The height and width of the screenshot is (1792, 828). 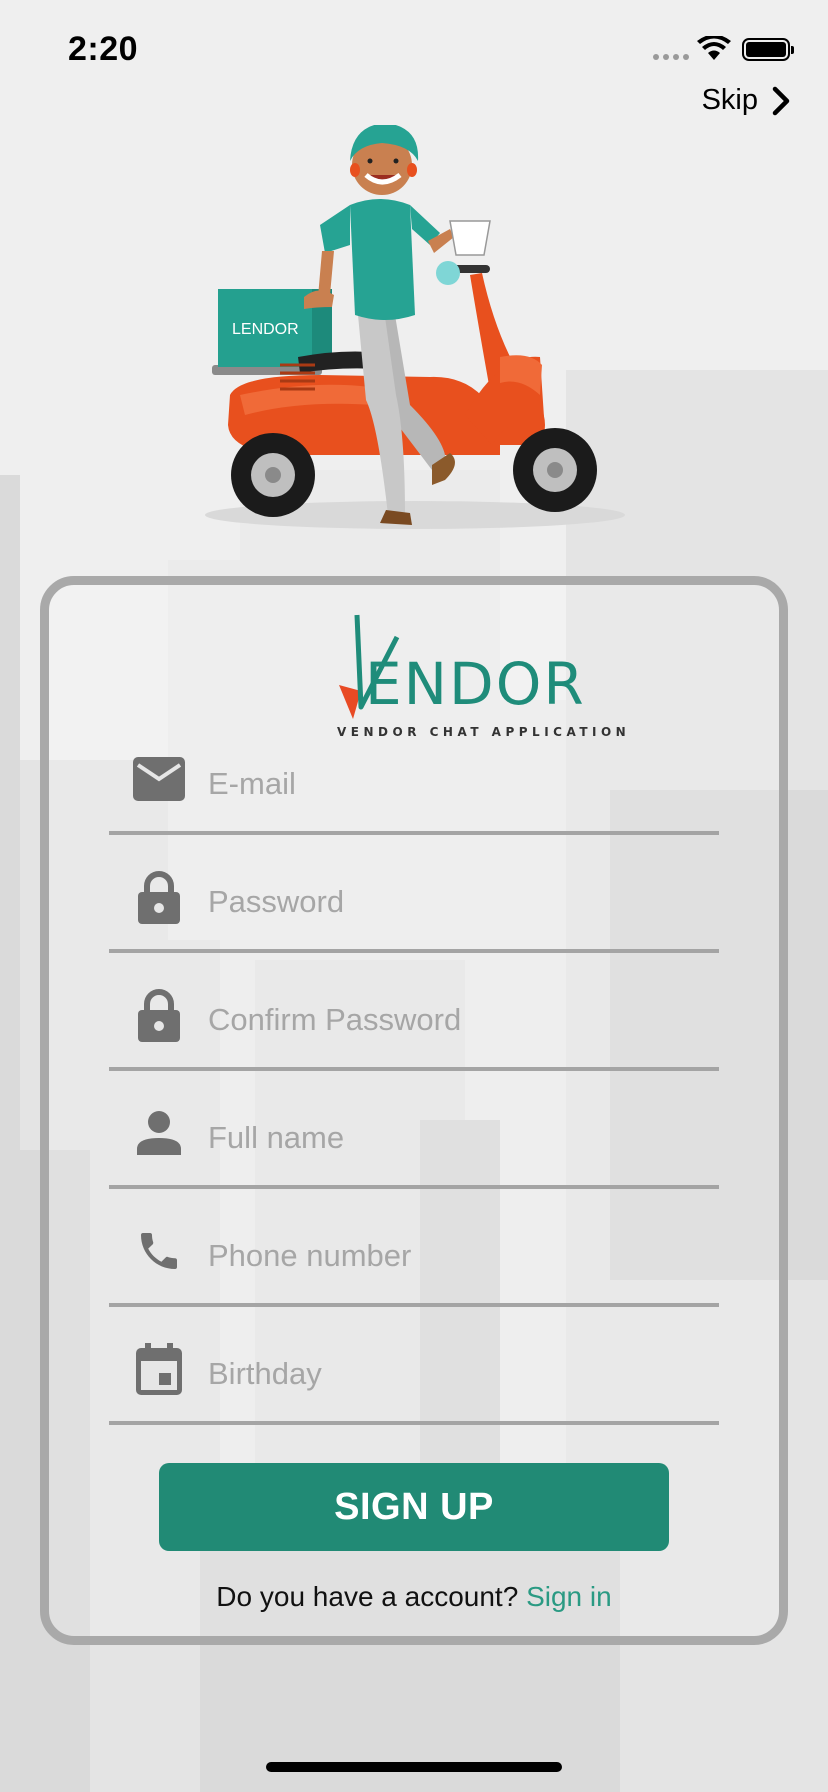 What do you see at coordinates (475, 684) in the screenshot?
I see `logo-wordmark: ENDOR` at bounding box center [475, 684].